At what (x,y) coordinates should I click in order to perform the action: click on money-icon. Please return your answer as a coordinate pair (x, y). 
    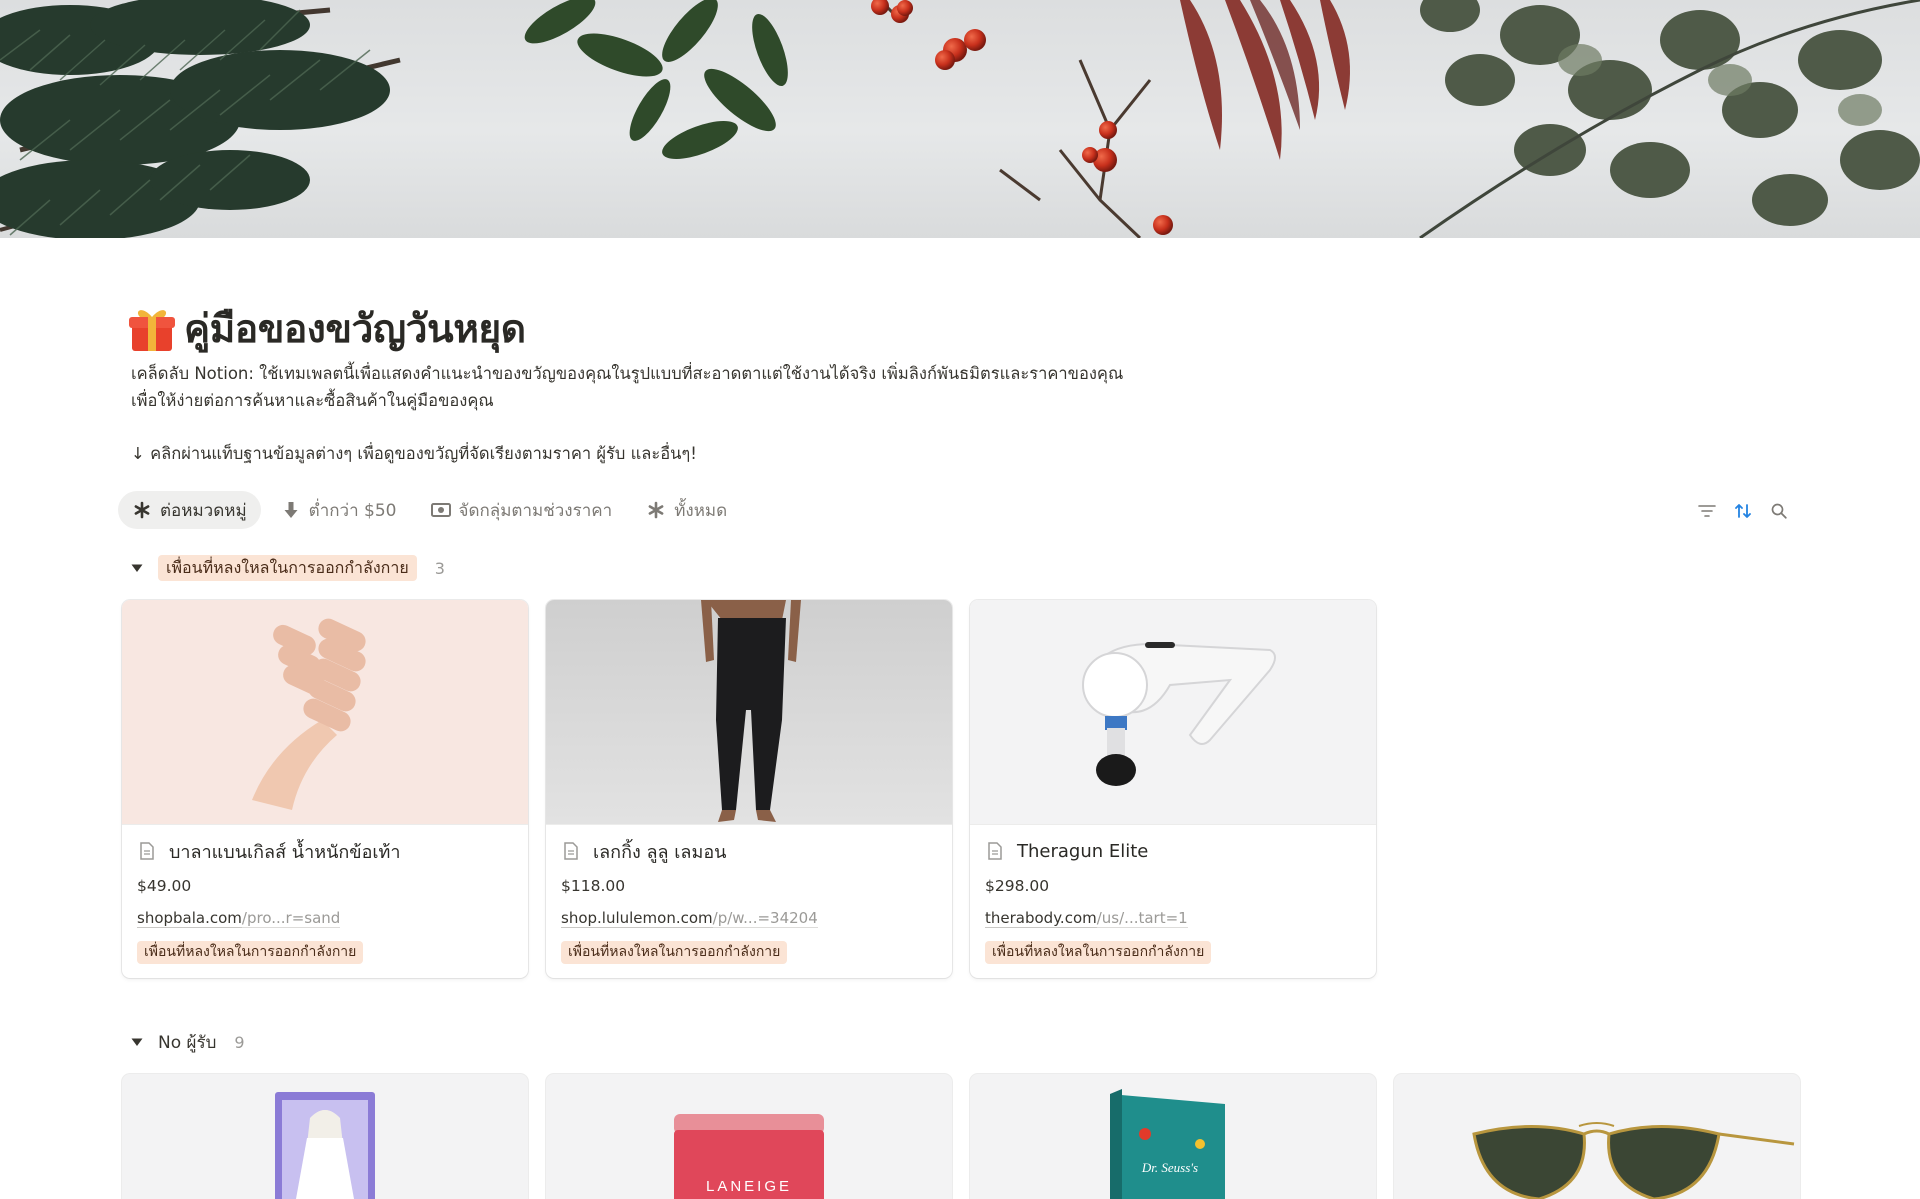
    Looking at the image, I should click on (440, 510).